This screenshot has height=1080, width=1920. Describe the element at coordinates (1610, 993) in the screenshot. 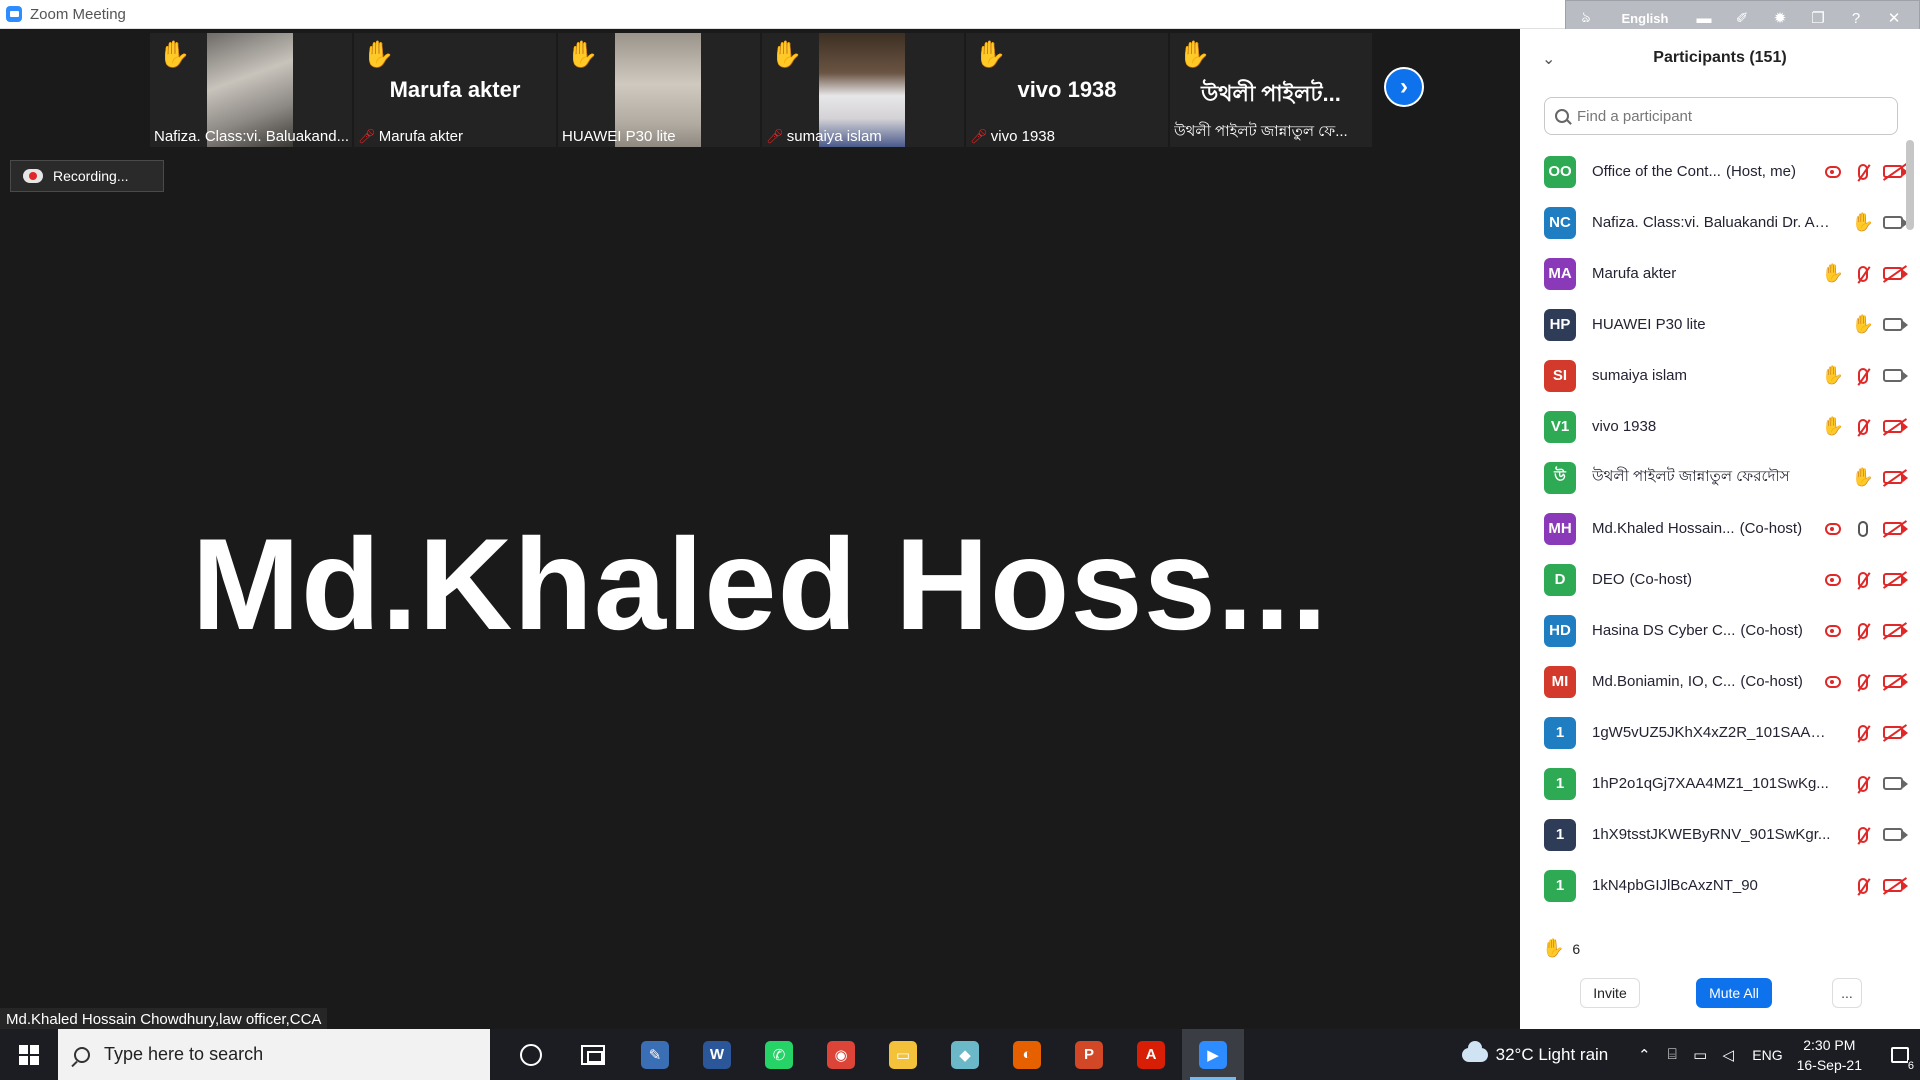

I see `invite-button: Invite` at that location.